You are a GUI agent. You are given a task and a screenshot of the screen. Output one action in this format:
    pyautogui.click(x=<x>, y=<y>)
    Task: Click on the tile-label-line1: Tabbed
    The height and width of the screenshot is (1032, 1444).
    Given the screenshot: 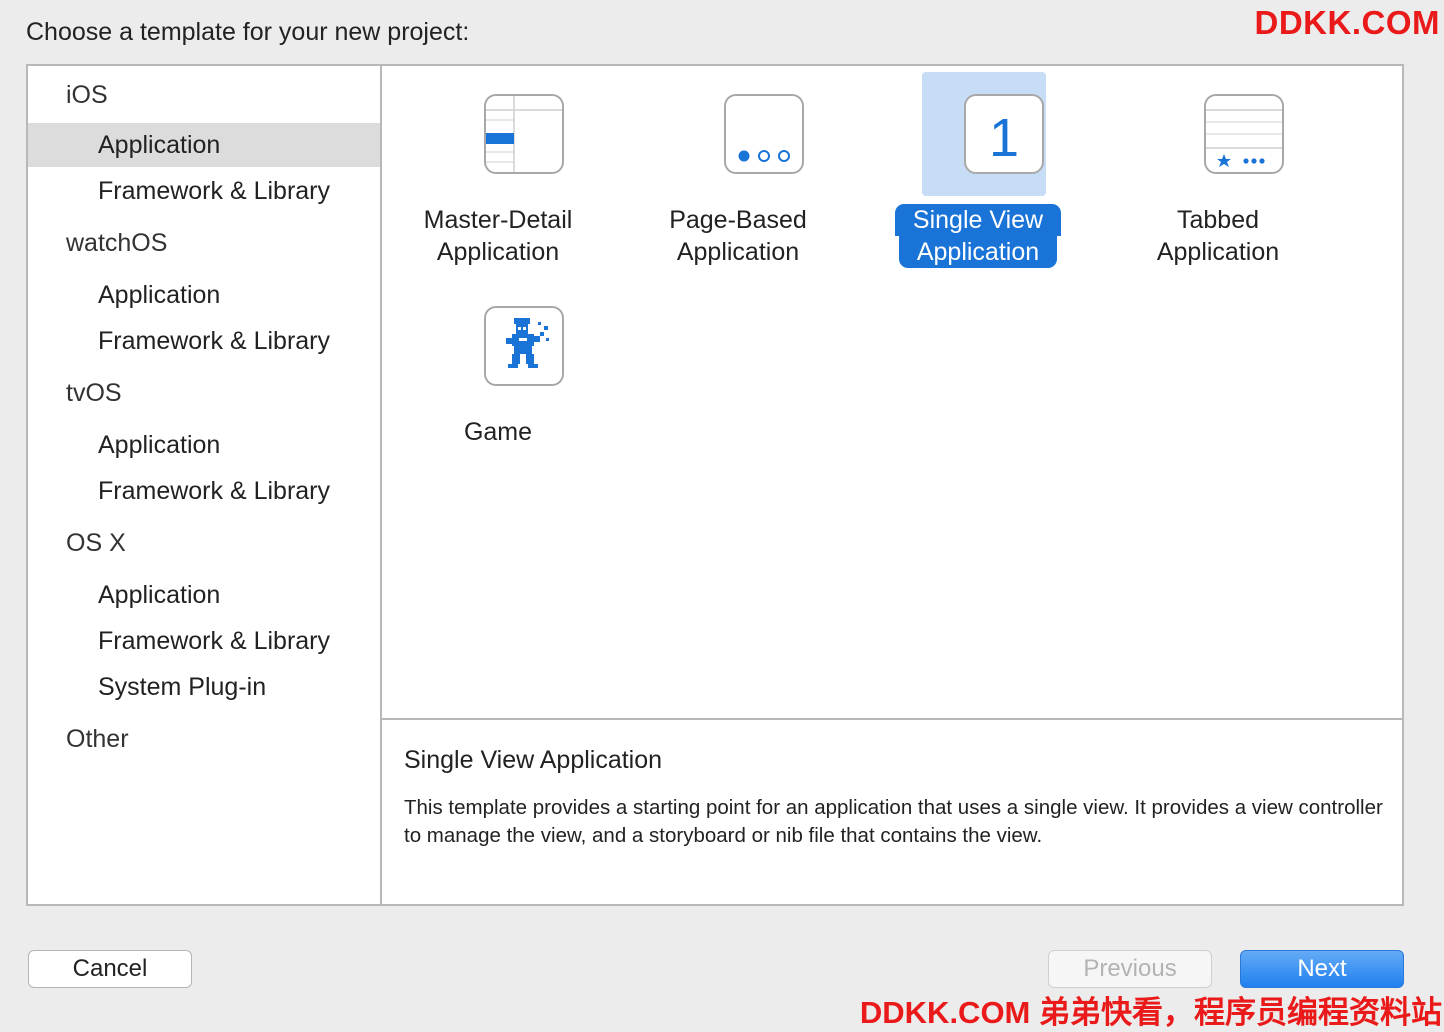 What is the action you would take?
    pyautogui.click(x=1218, y=220)
    